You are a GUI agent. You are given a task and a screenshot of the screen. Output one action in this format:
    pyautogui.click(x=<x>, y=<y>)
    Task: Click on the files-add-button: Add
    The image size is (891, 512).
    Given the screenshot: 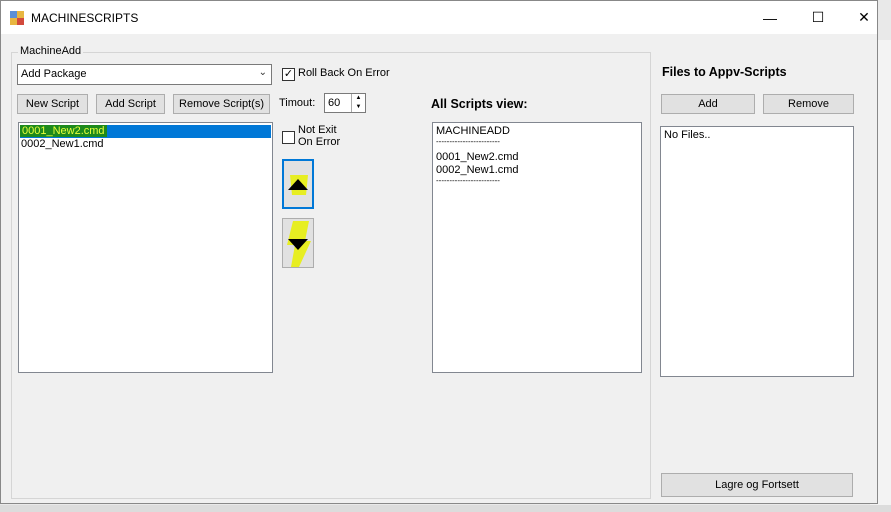 What is the action you would take?
    pyautogui.click(x=708, y=104)
    